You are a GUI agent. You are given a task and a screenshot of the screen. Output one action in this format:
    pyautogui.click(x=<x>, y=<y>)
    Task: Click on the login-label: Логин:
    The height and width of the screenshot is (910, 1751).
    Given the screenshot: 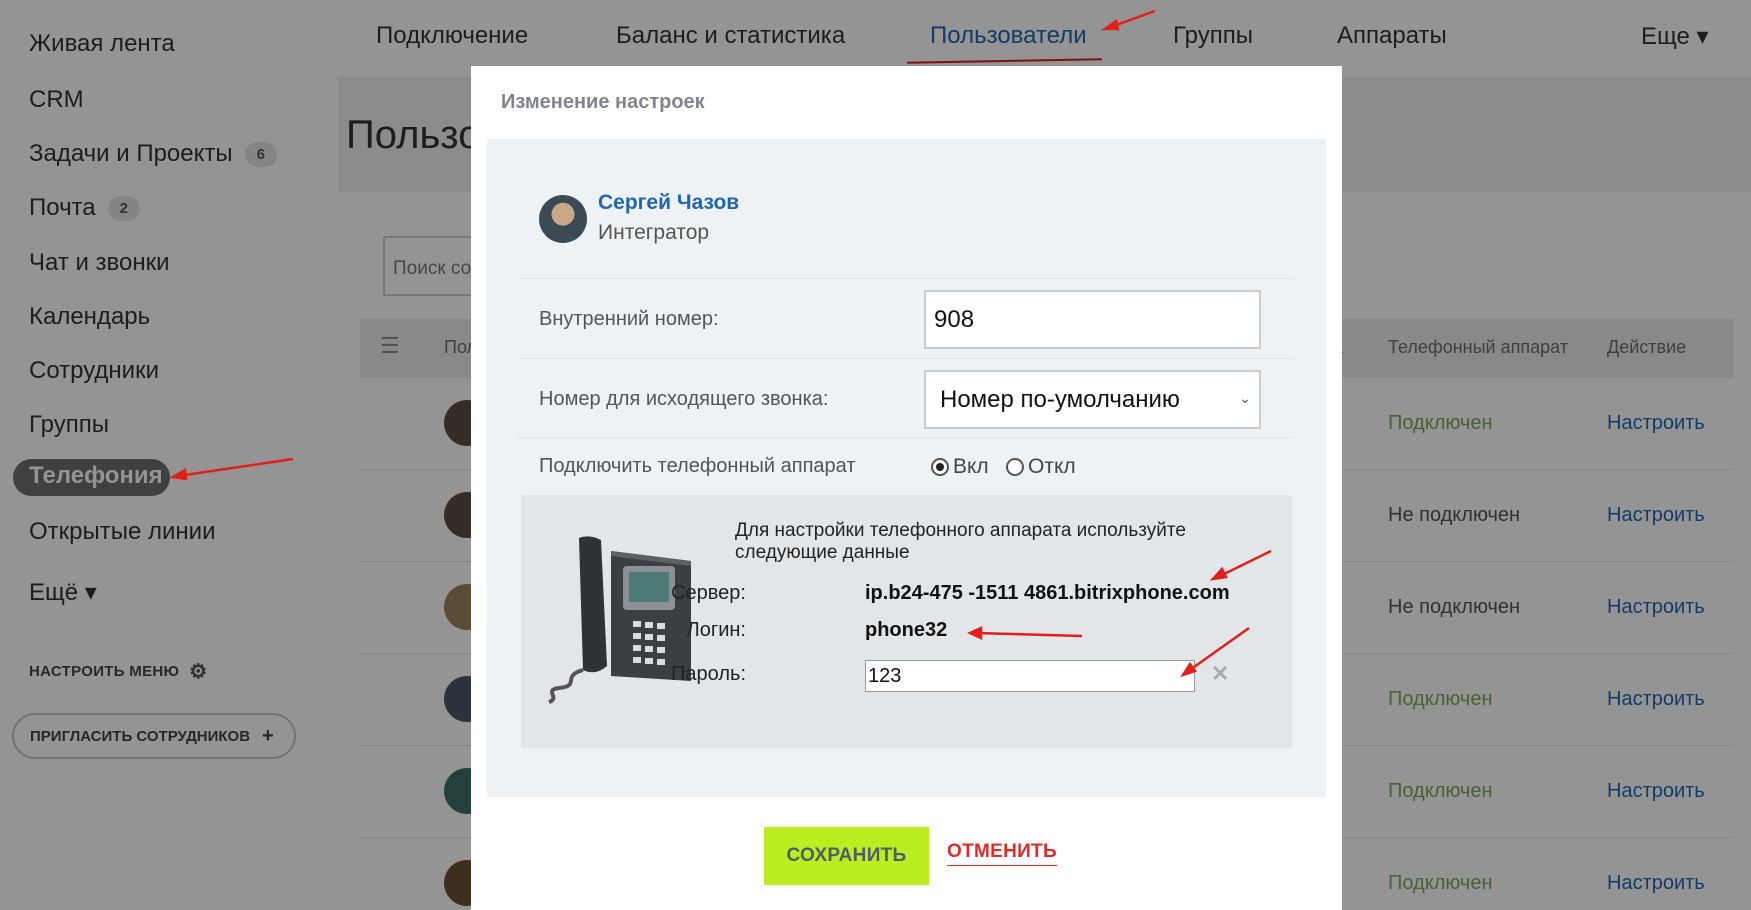 What is the action you would take?
    pyautogui.click(x=716, y=630)
    